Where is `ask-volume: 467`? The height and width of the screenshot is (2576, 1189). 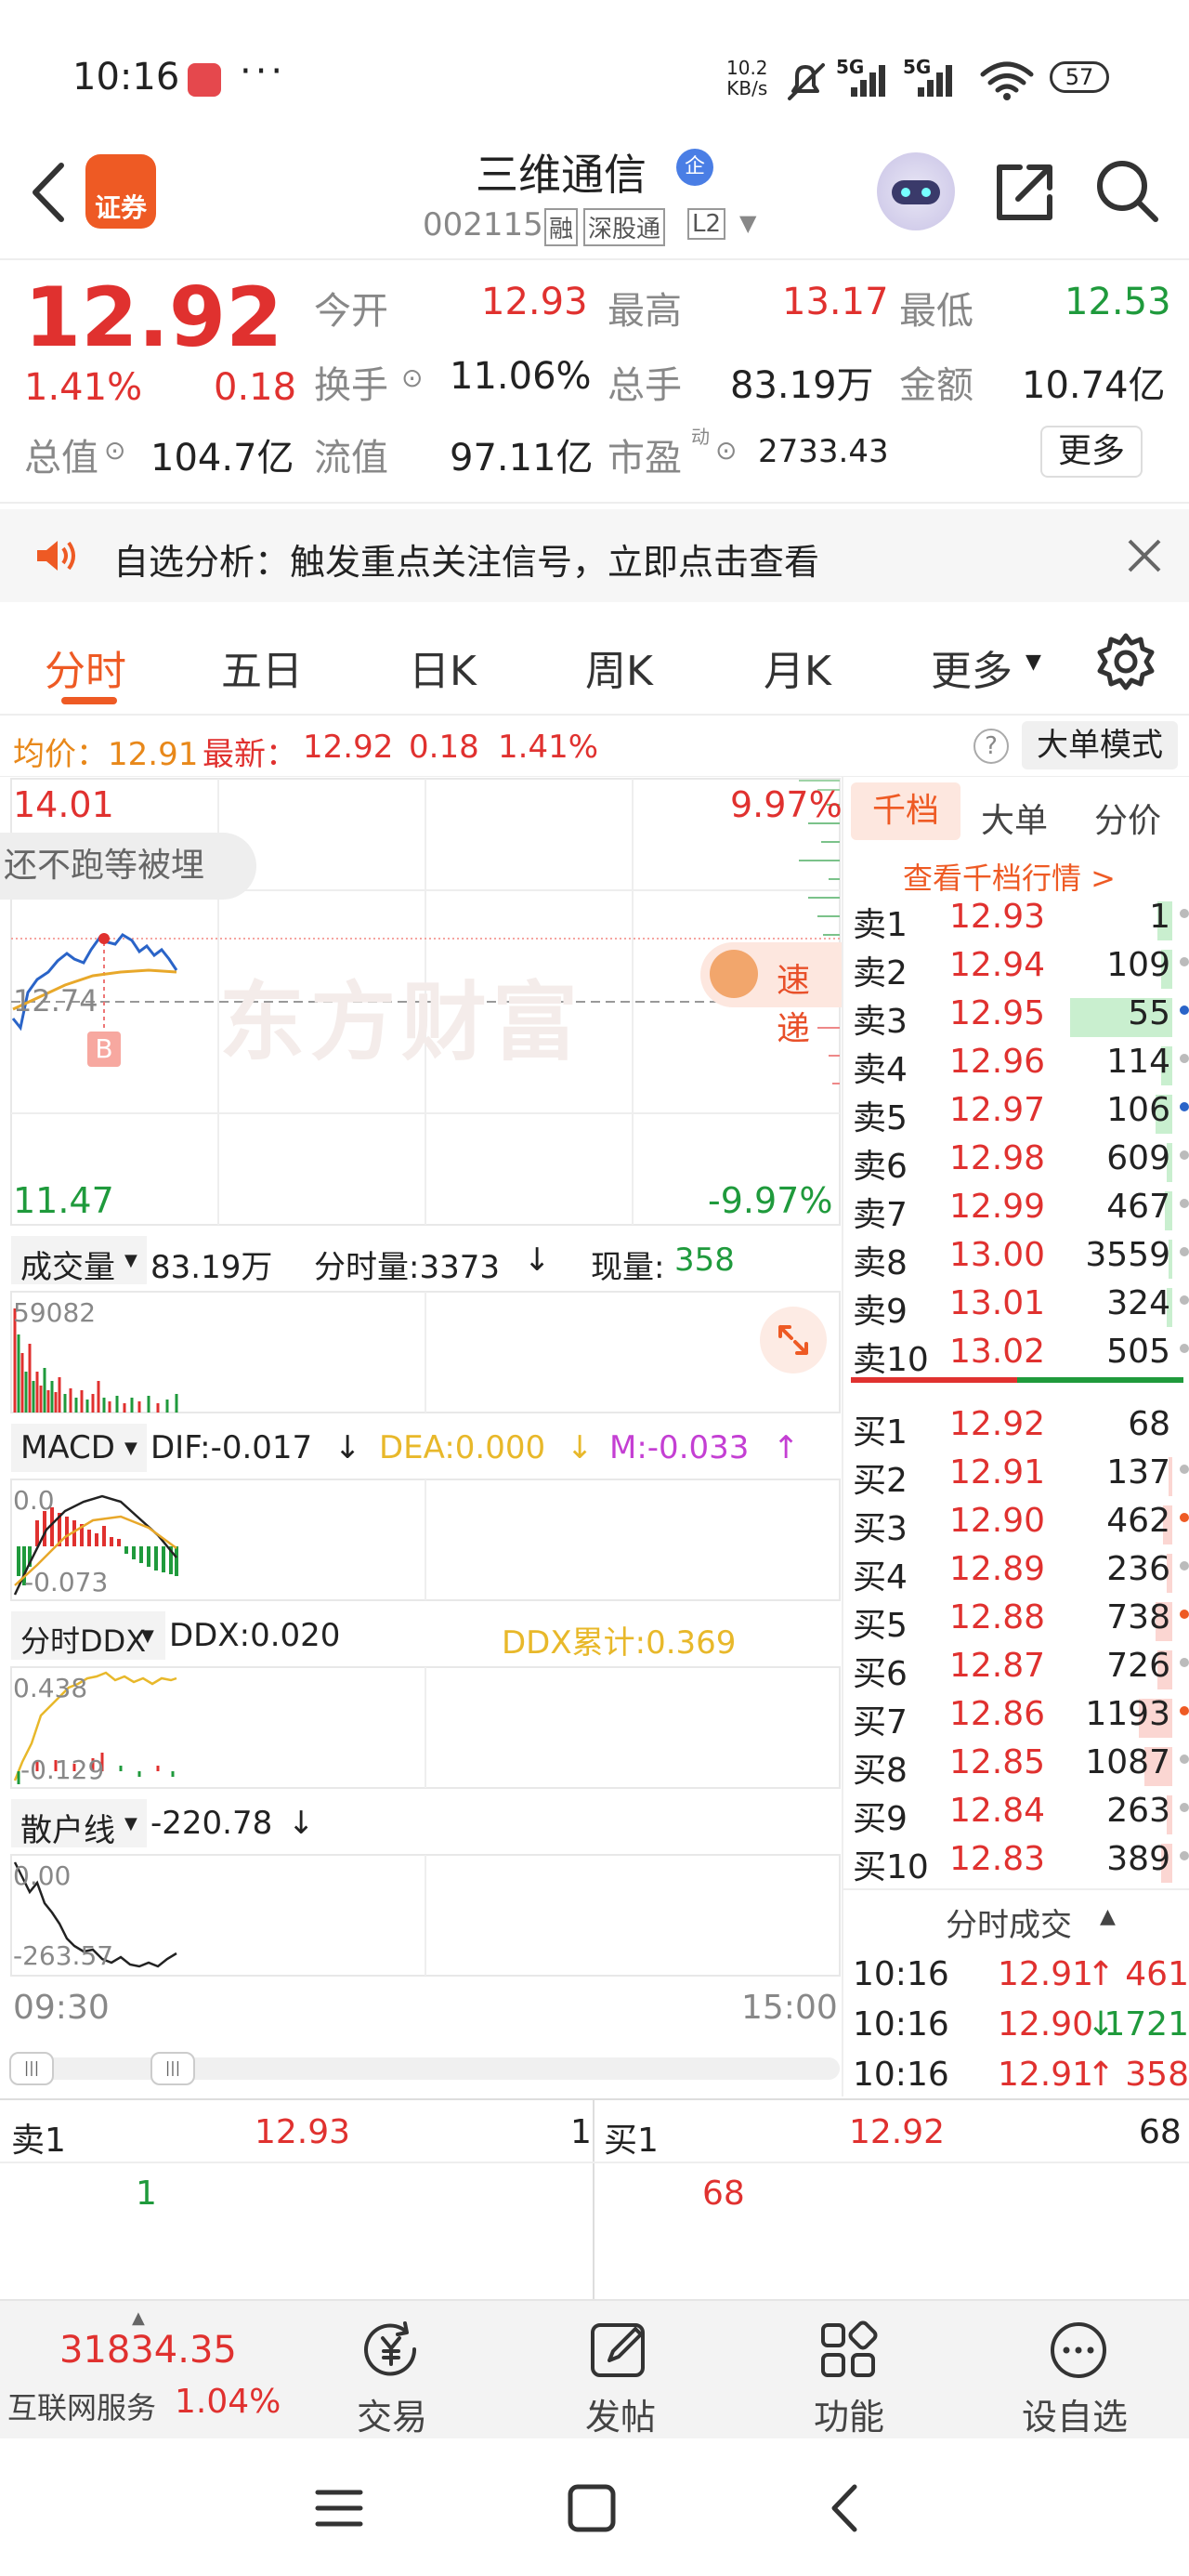
ask-volume: 467 is located at coordinates (1138, 1207).